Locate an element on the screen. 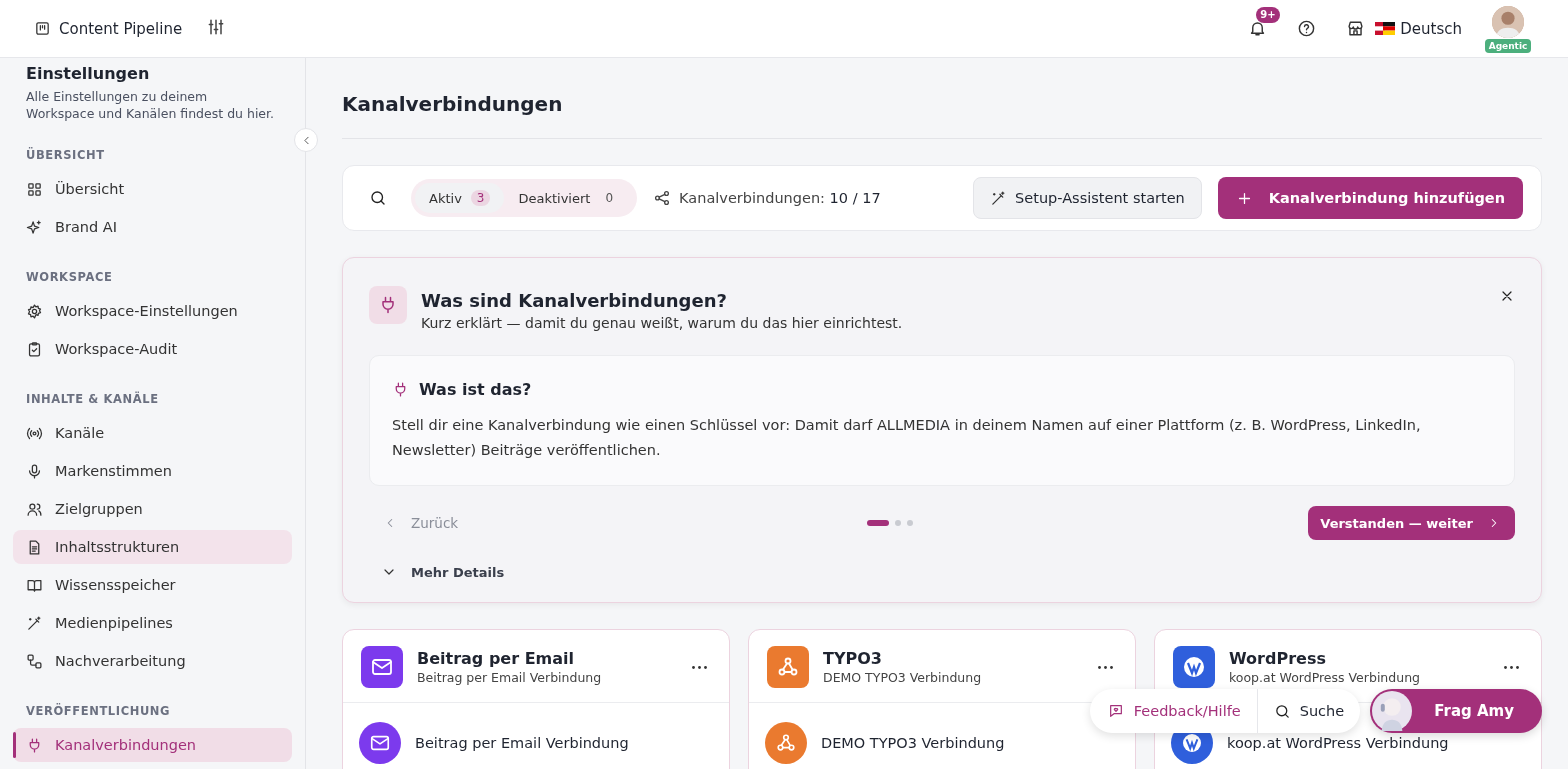 The height and width of the screenshot is (769, 1568). sidebar-item: Brand AI is located at coordinates (152, 227).